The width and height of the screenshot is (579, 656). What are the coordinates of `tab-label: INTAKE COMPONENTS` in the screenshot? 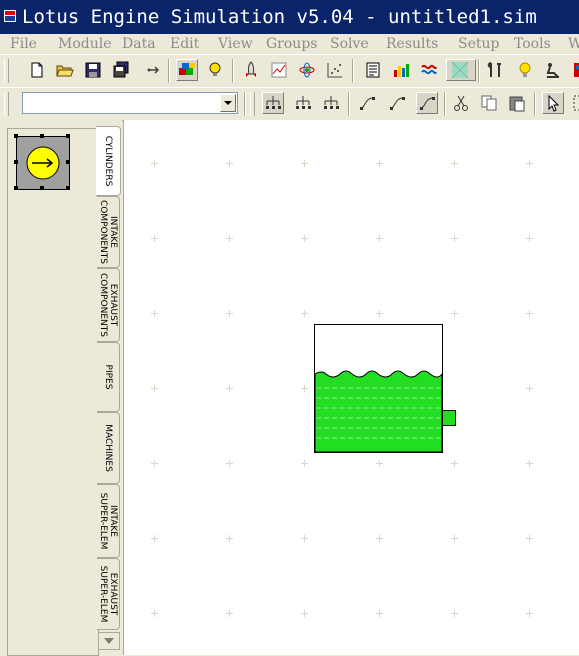 It's located at (108, 232).